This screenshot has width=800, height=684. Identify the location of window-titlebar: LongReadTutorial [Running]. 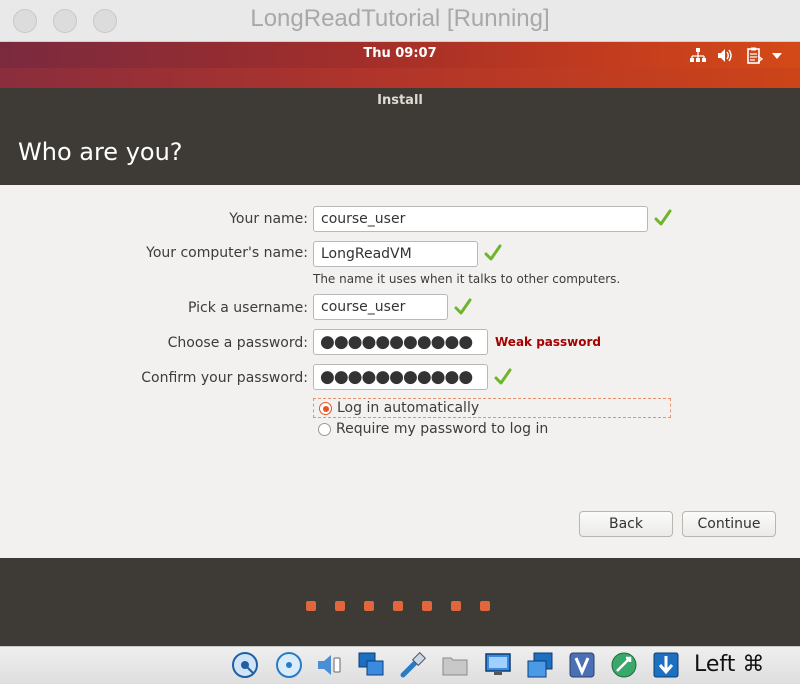
(400, 21).